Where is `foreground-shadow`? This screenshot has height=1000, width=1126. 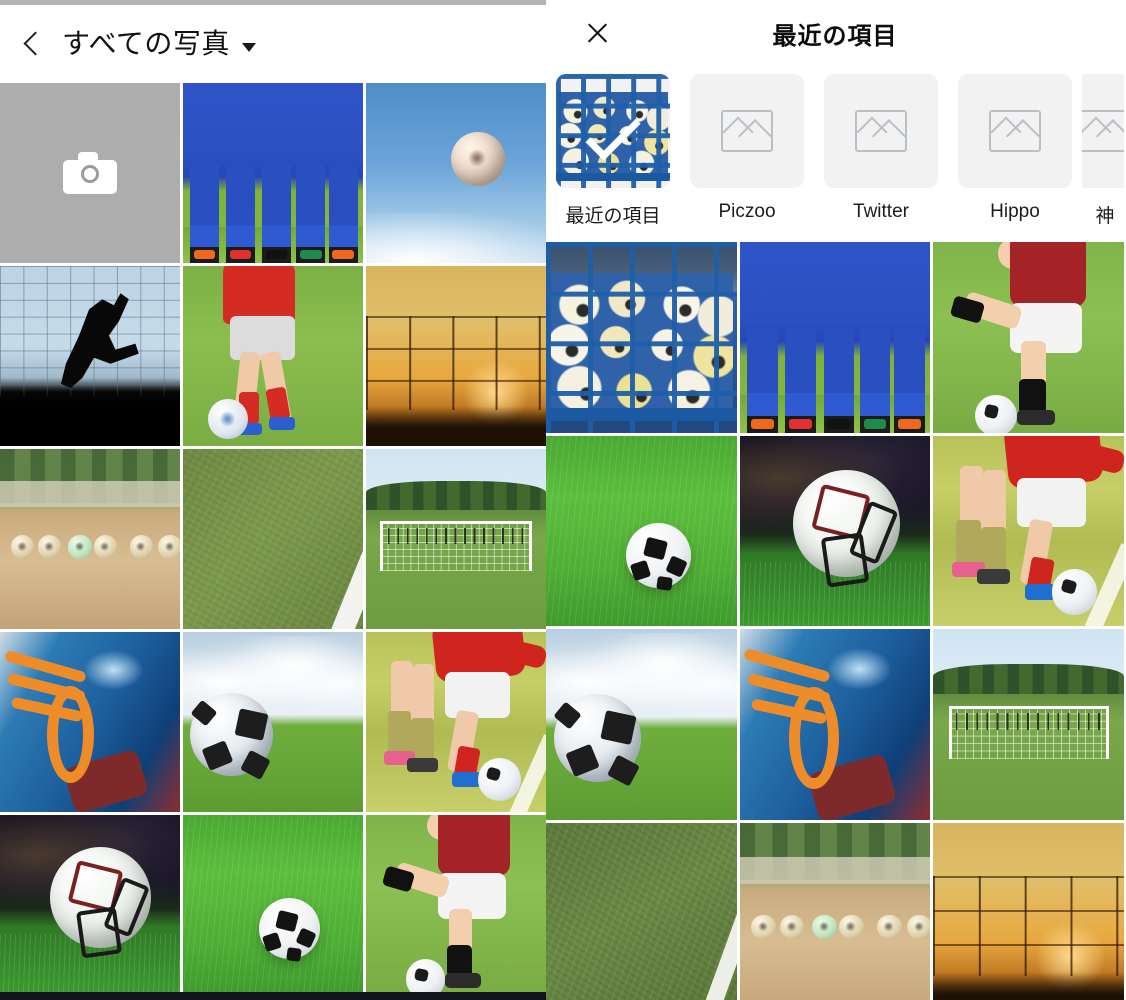
foreground-shadow is located at coordinates (90, 415).